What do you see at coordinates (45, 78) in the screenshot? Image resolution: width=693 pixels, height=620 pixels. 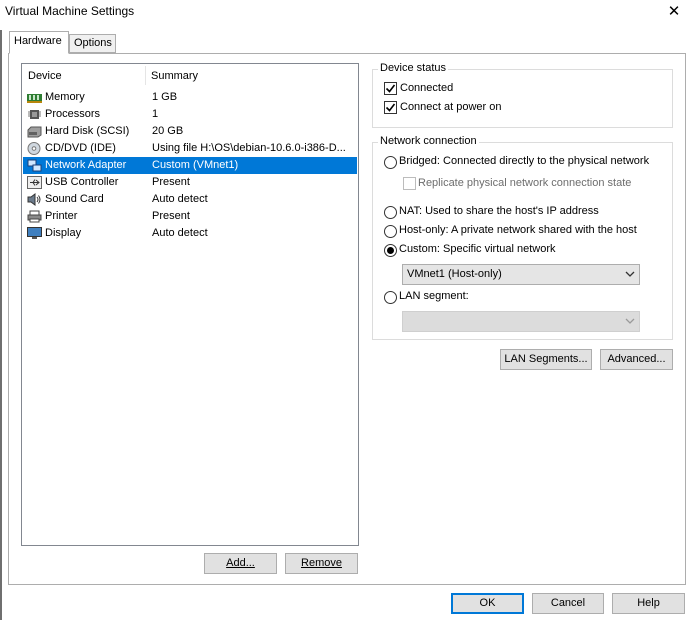 I see `column-header-device: Device` at bounding box center [45, 78].